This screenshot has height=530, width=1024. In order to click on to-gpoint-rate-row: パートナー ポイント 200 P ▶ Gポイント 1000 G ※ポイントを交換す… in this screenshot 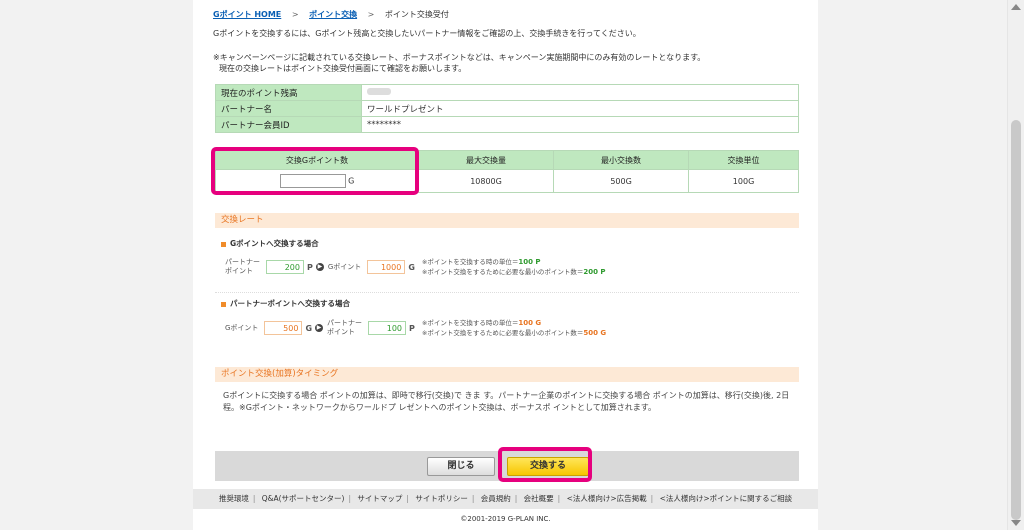, I will do `click(415, 267)`.